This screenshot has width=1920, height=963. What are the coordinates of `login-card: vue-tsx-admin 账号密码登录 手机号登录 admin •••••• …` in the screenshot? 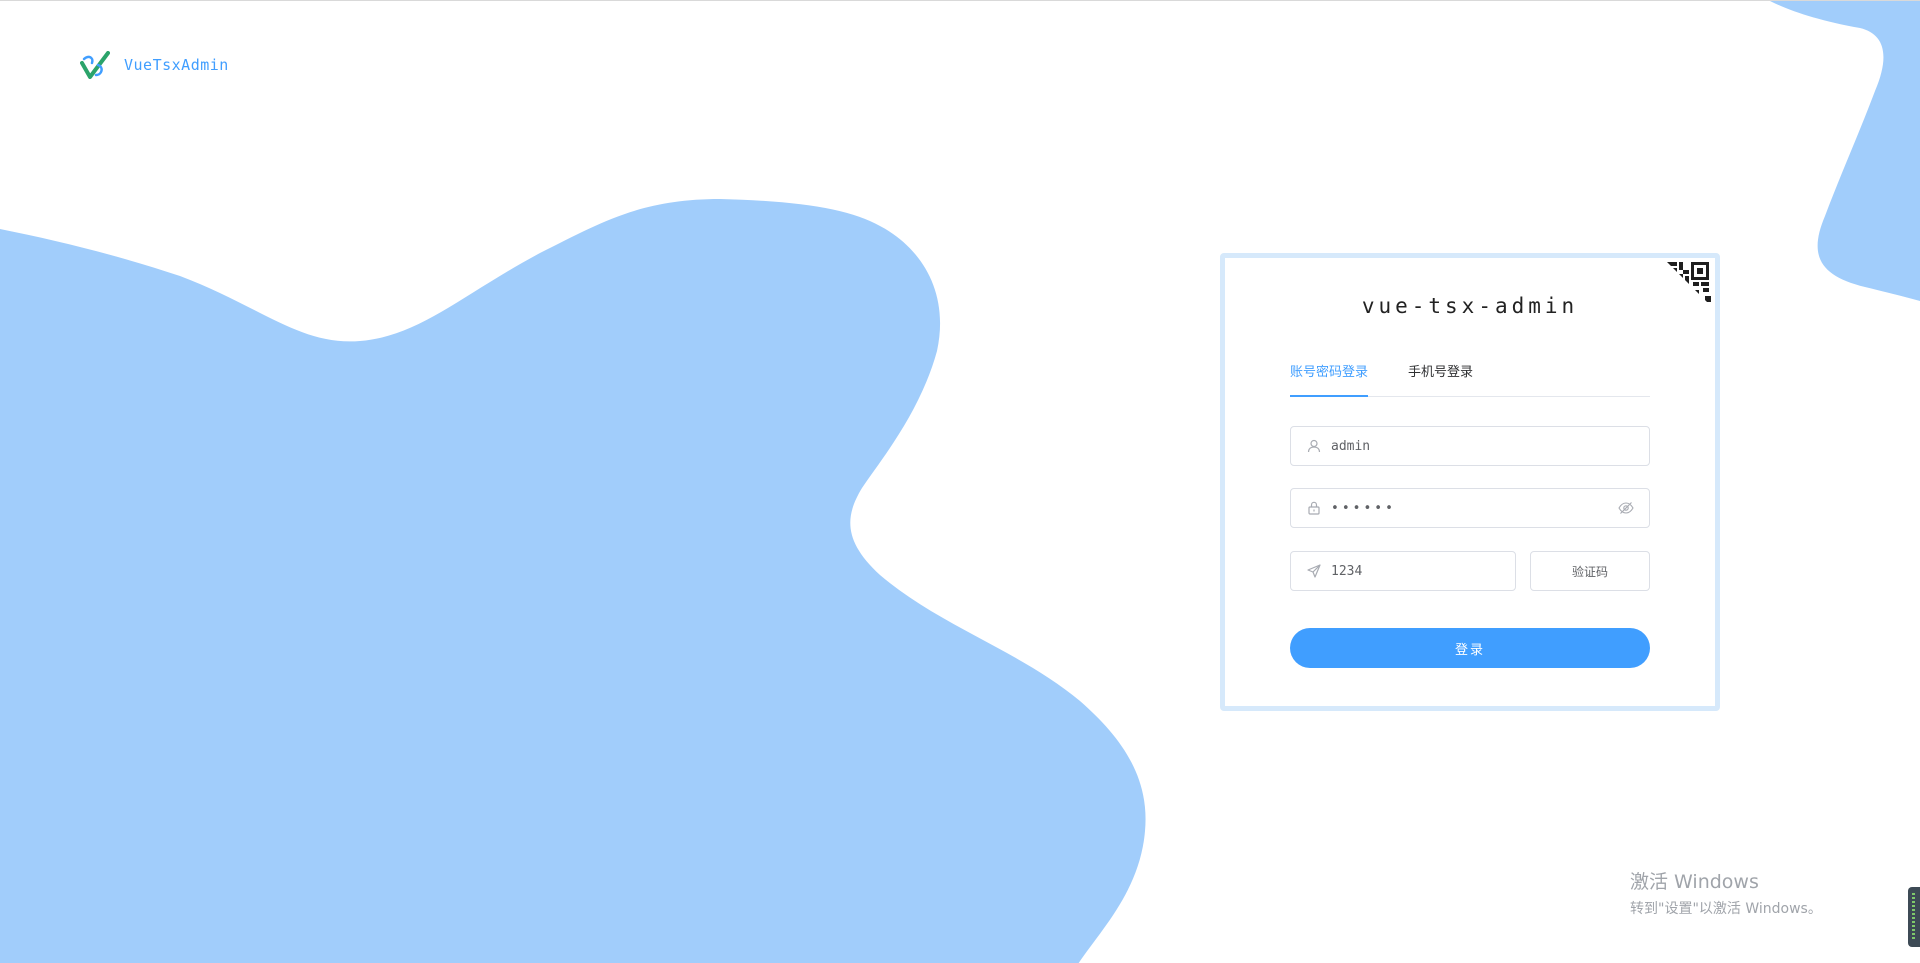 It's located at (1470, 482).